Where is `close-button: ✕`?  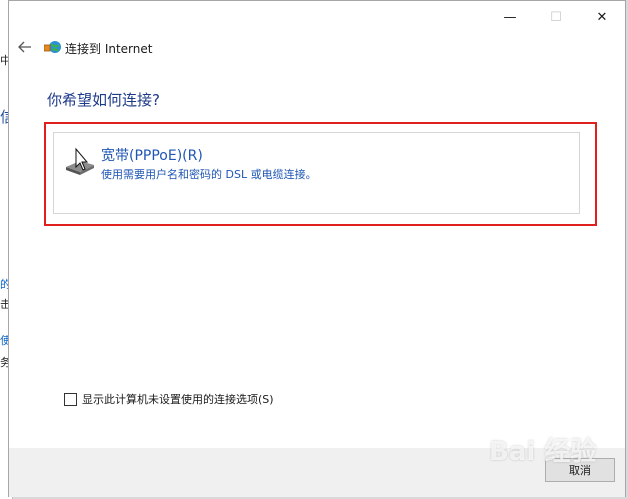 close-button: ✕ is located at coordinates (602, 17).